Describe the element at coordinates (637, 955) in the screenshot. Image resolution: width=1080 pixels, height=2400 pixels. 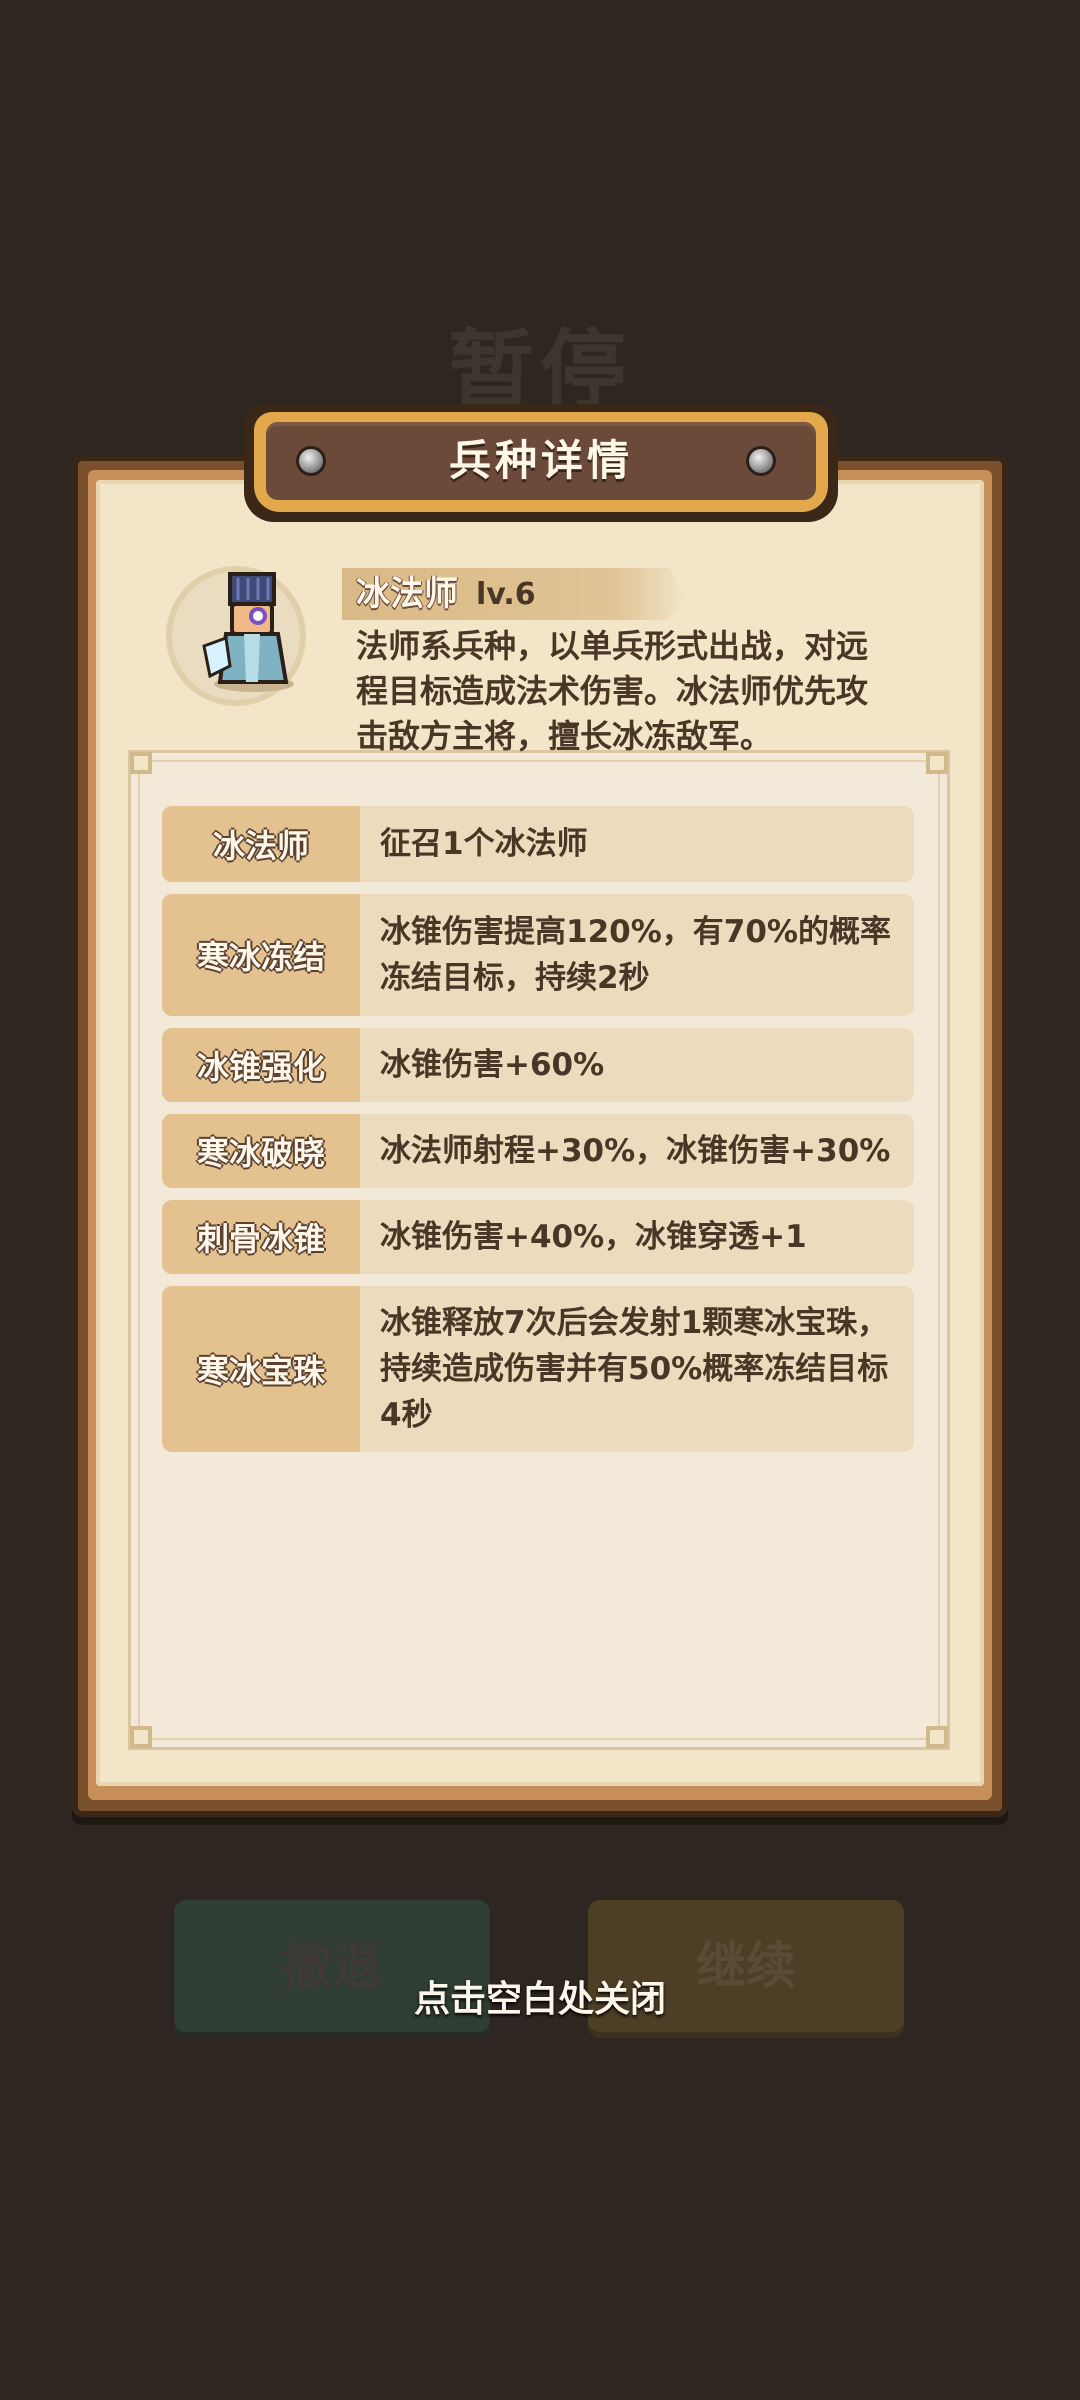
I see `skill-description: 冰锥伤害提高120%，有70%的概率冻结目标，持续2秒` at that location.